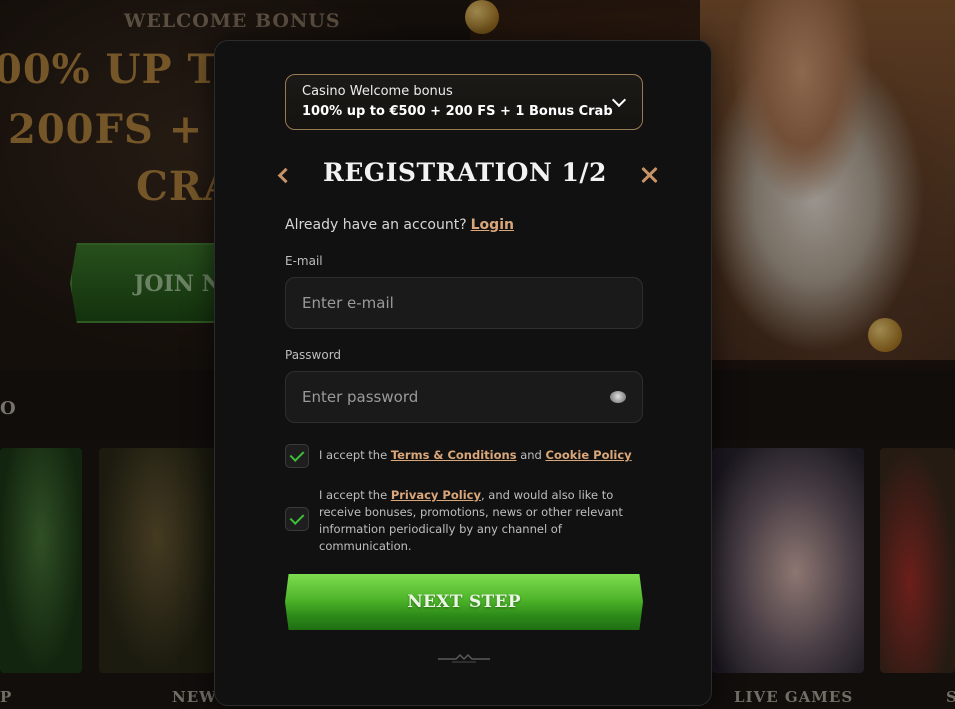  I want to click on privacy-policy-link: Privacy Policy, so click(436, 495).